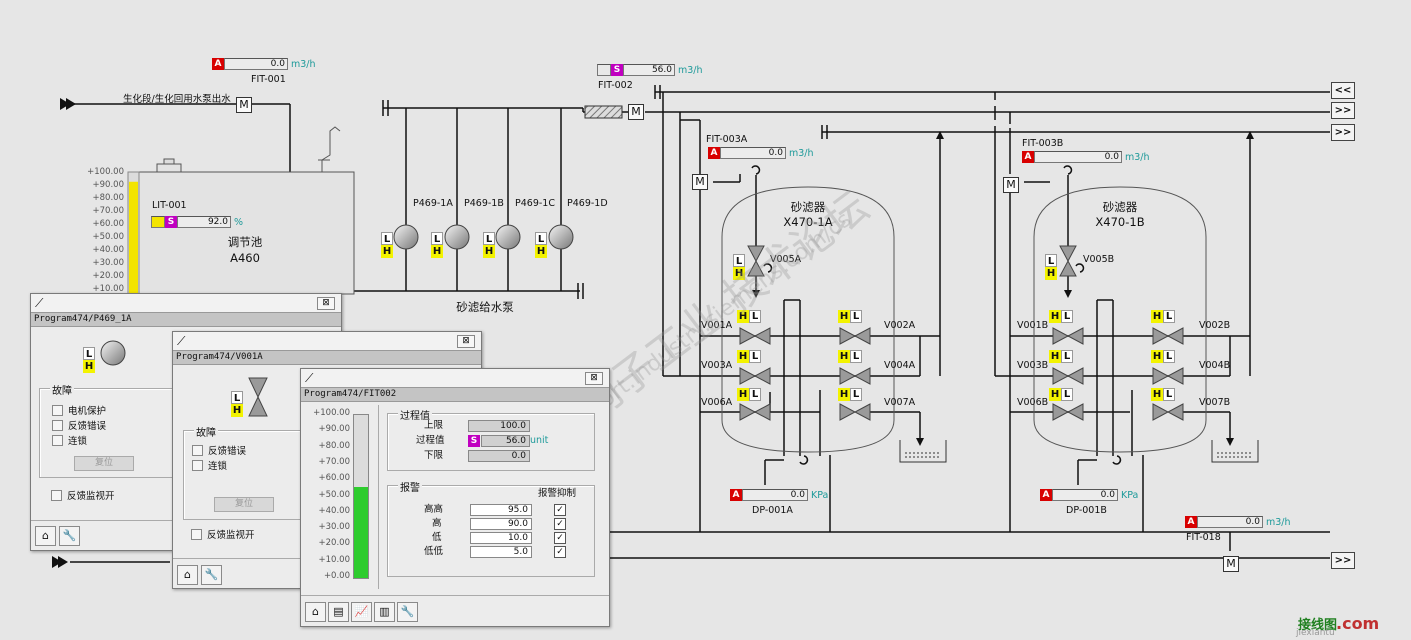  What do you see at coordinates (484, 203) in the screenshot?
I see `pump-label: P469-1B` at bounding box center [484, 203].